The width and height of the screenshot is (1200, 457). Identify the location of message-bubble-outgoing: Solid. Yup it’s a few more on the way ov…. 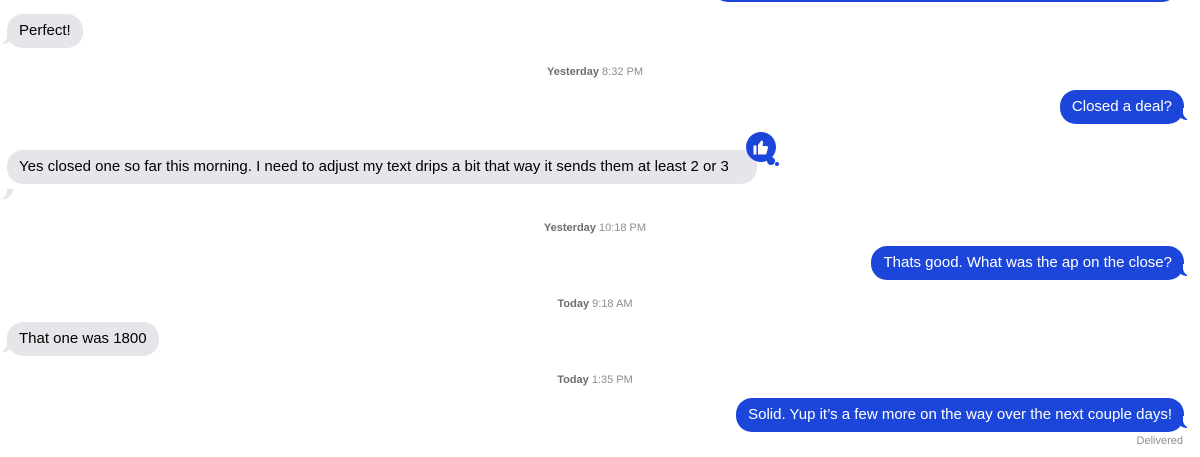
(960, 415).